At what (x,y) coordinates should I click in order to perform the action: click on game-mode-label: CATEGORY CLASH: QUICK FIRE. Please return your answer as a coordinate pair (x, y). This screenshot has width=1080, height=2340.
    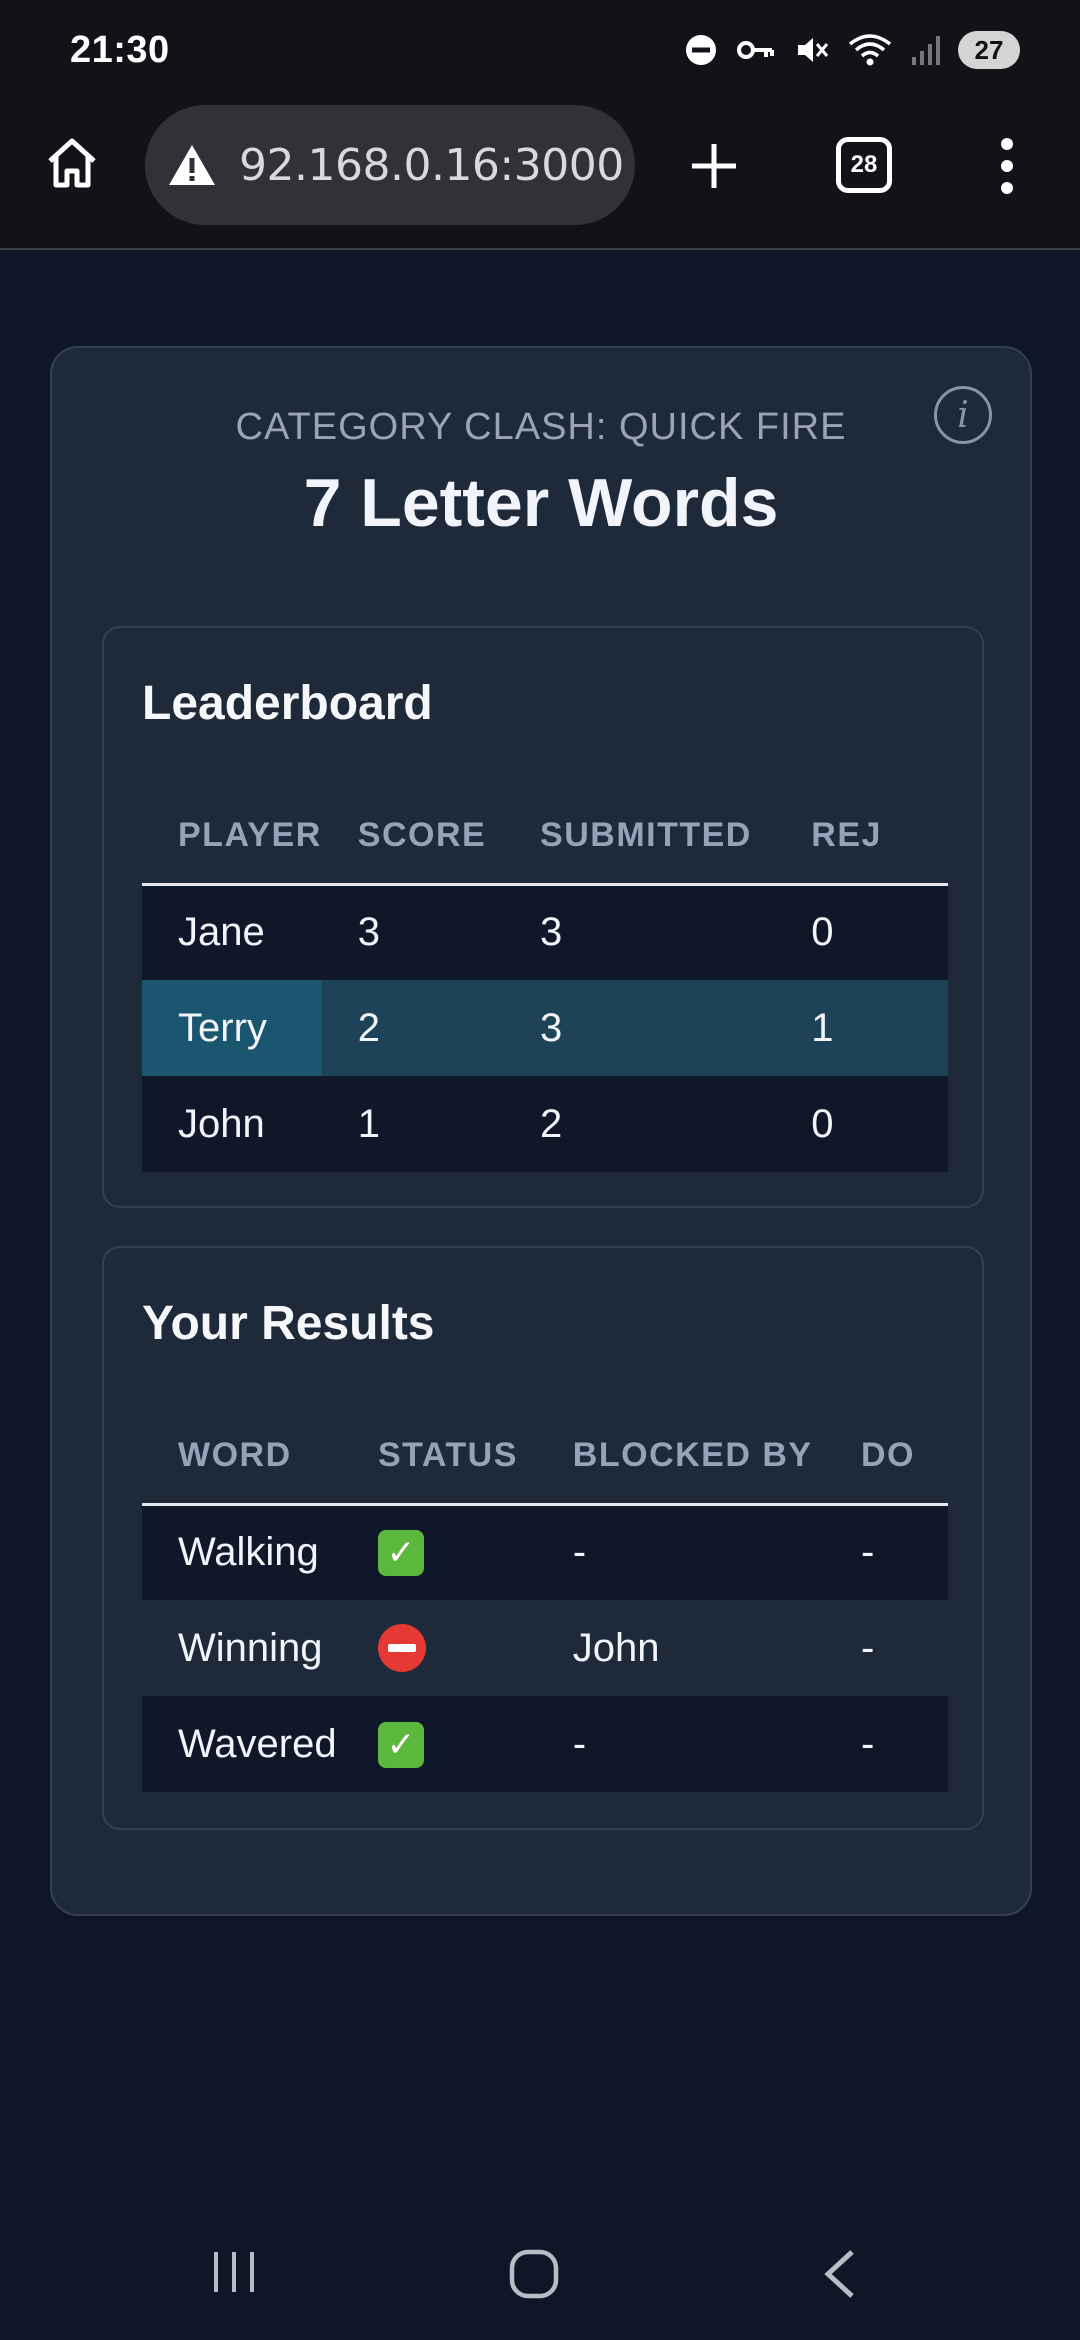
    Looking at the image, I should click on (541, 427).